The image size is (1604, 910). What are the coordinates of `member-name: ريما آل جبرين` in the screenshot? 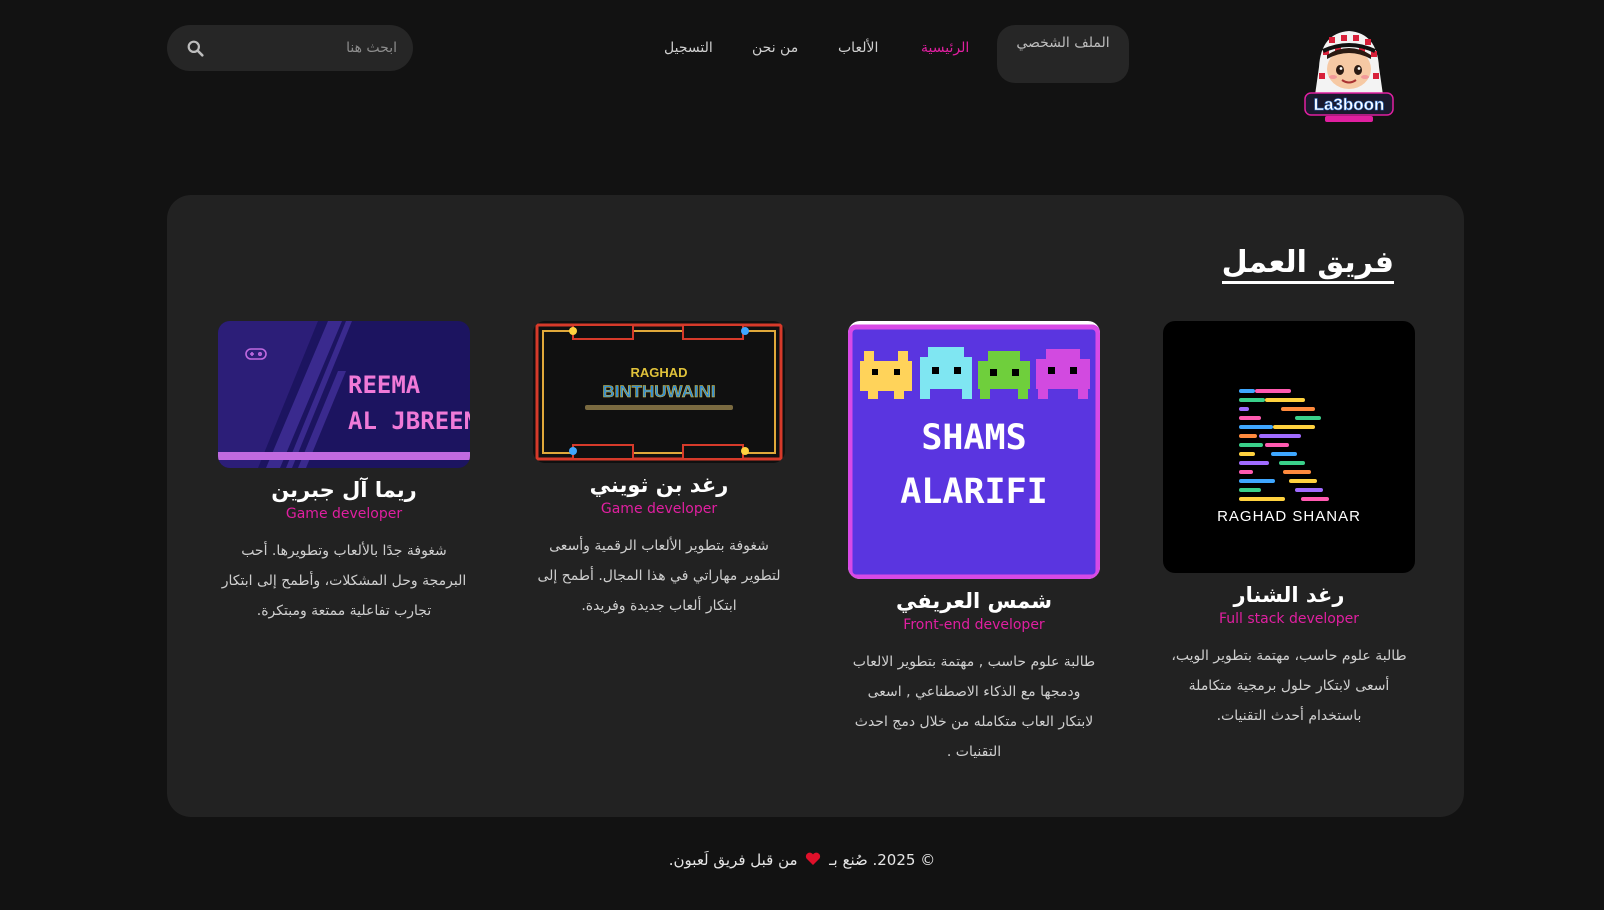 It's located at (344, 490).